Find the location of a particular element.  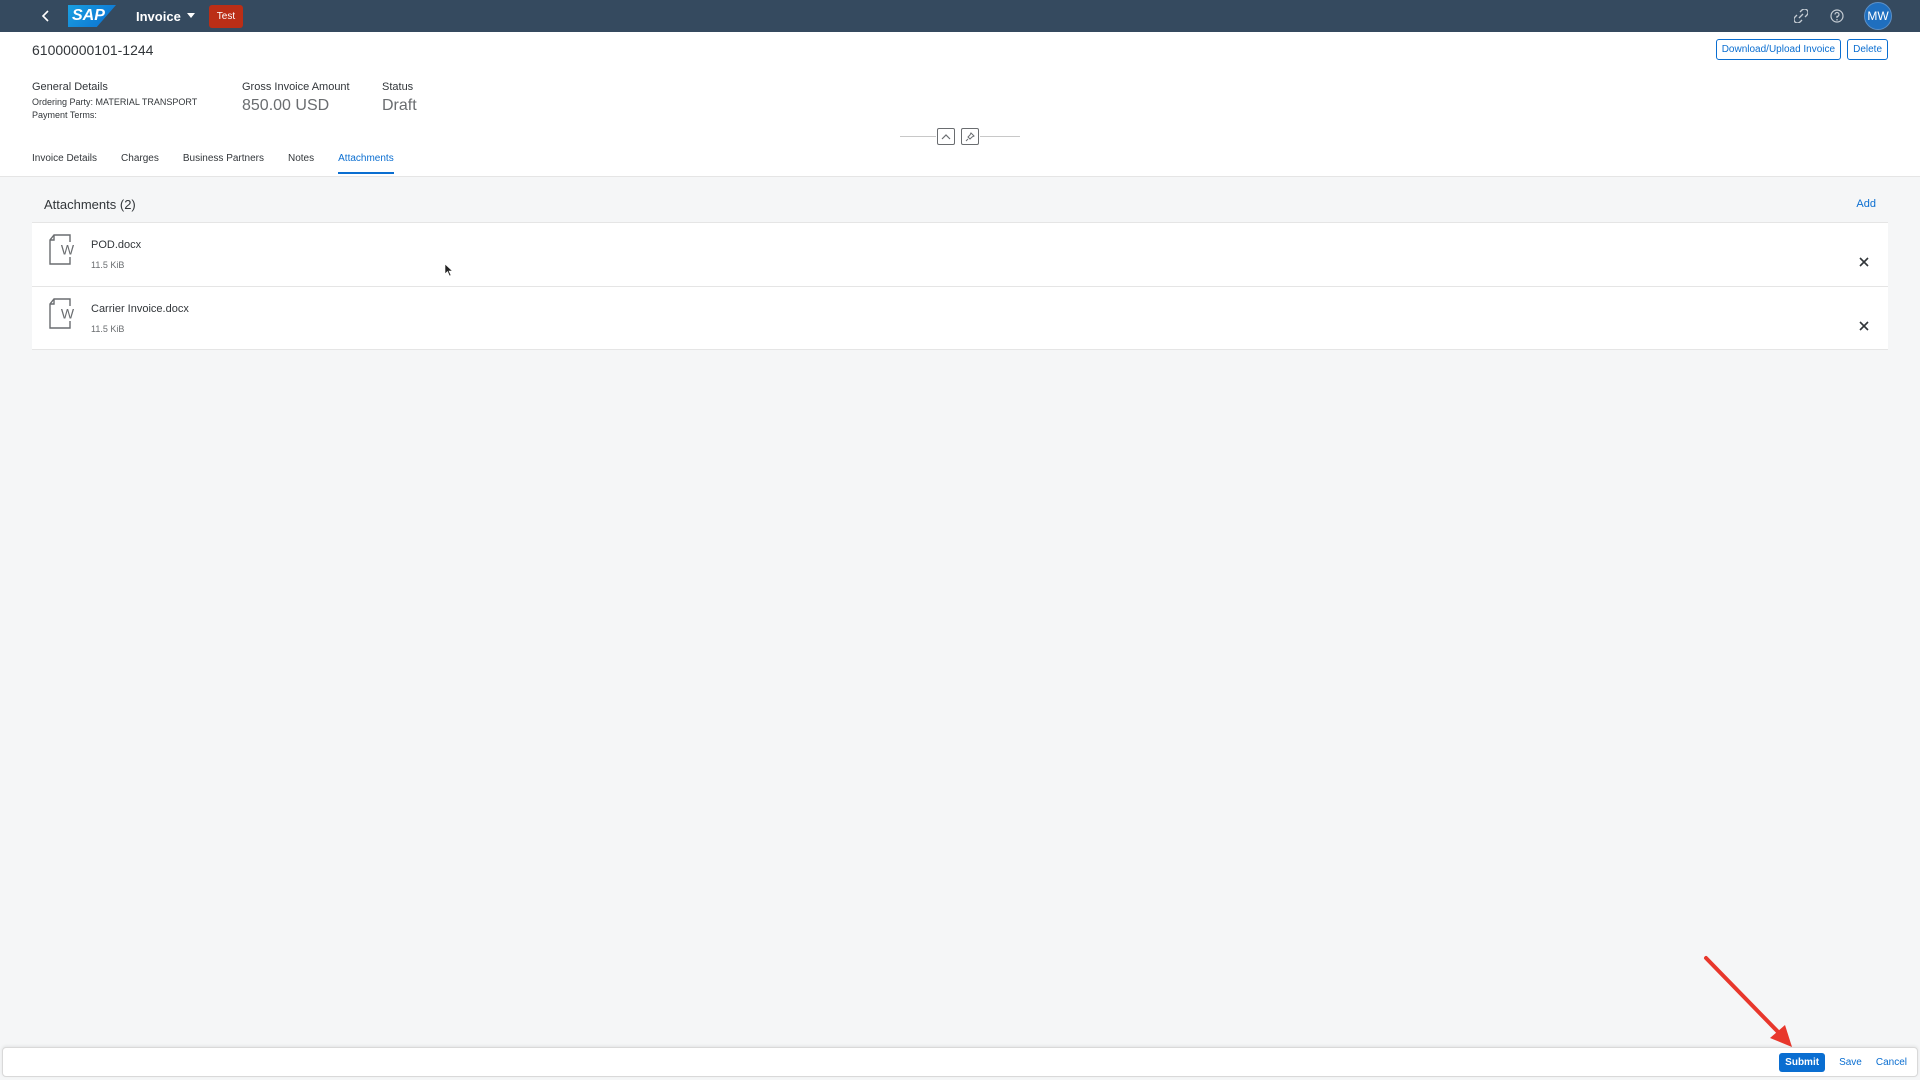

save-button: Save is located at coordinates (1850, 1062).